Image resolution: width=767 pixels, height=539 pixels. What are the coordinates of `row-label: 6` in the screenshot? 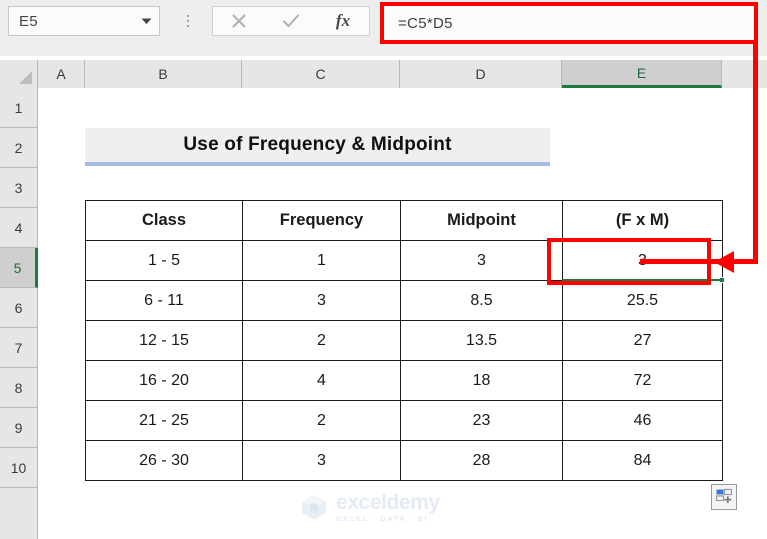 It's located at (18, 307).